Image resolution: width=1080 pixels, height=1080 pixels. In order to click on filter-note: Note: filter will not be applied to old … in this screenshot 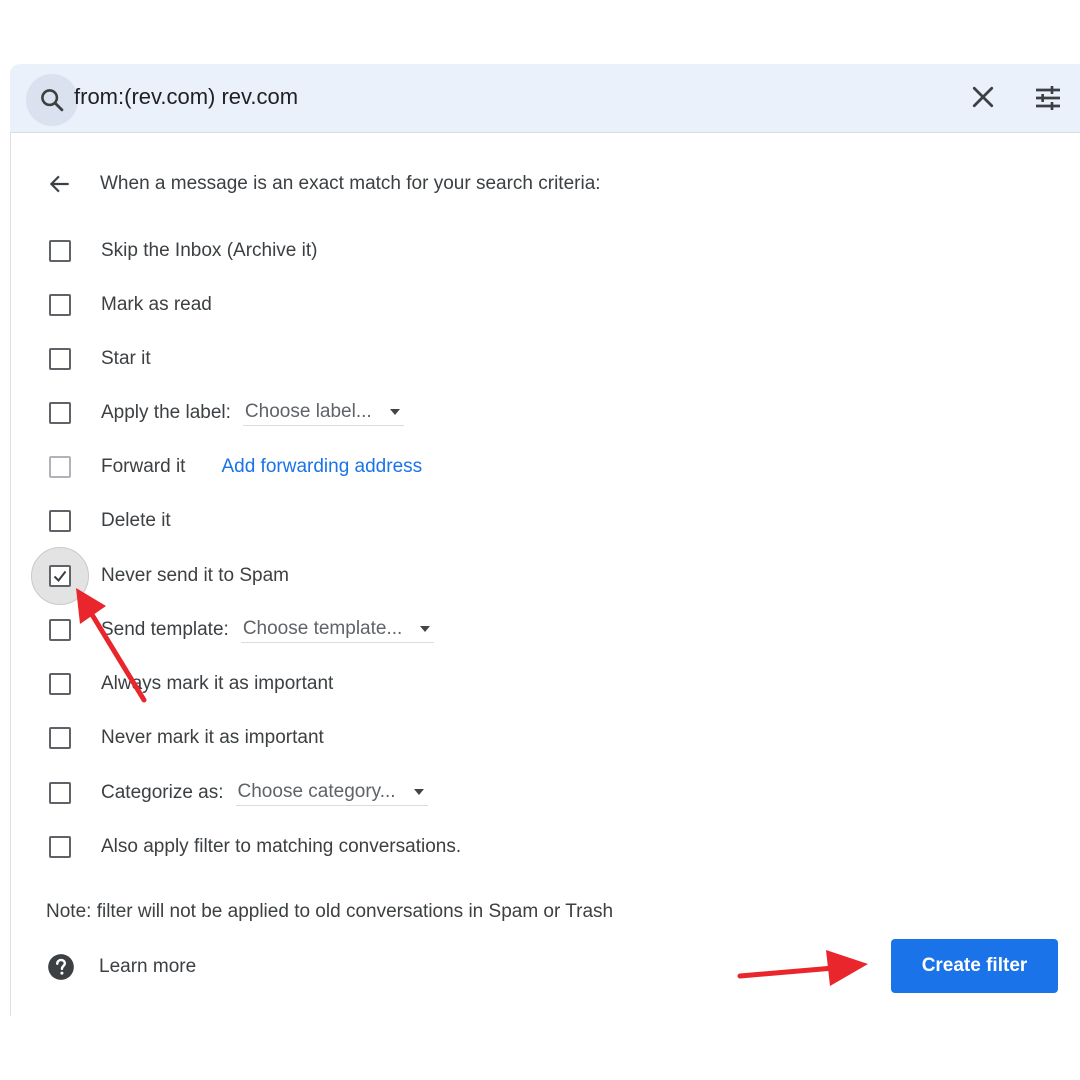, I will do `click(330, 911)`.